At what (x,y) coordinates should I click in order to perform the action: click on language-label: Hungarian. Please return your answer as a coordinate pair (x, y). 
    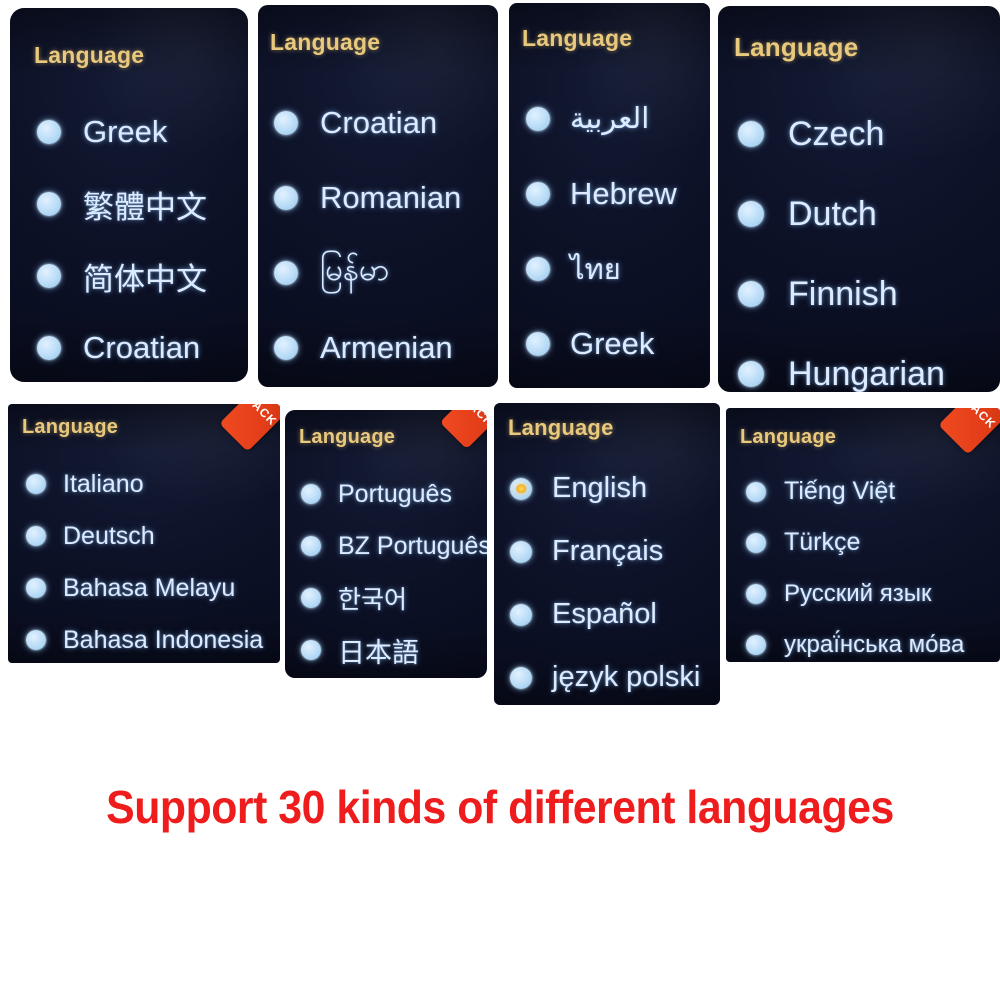
    Looking at the image, I should click on (866, 373).